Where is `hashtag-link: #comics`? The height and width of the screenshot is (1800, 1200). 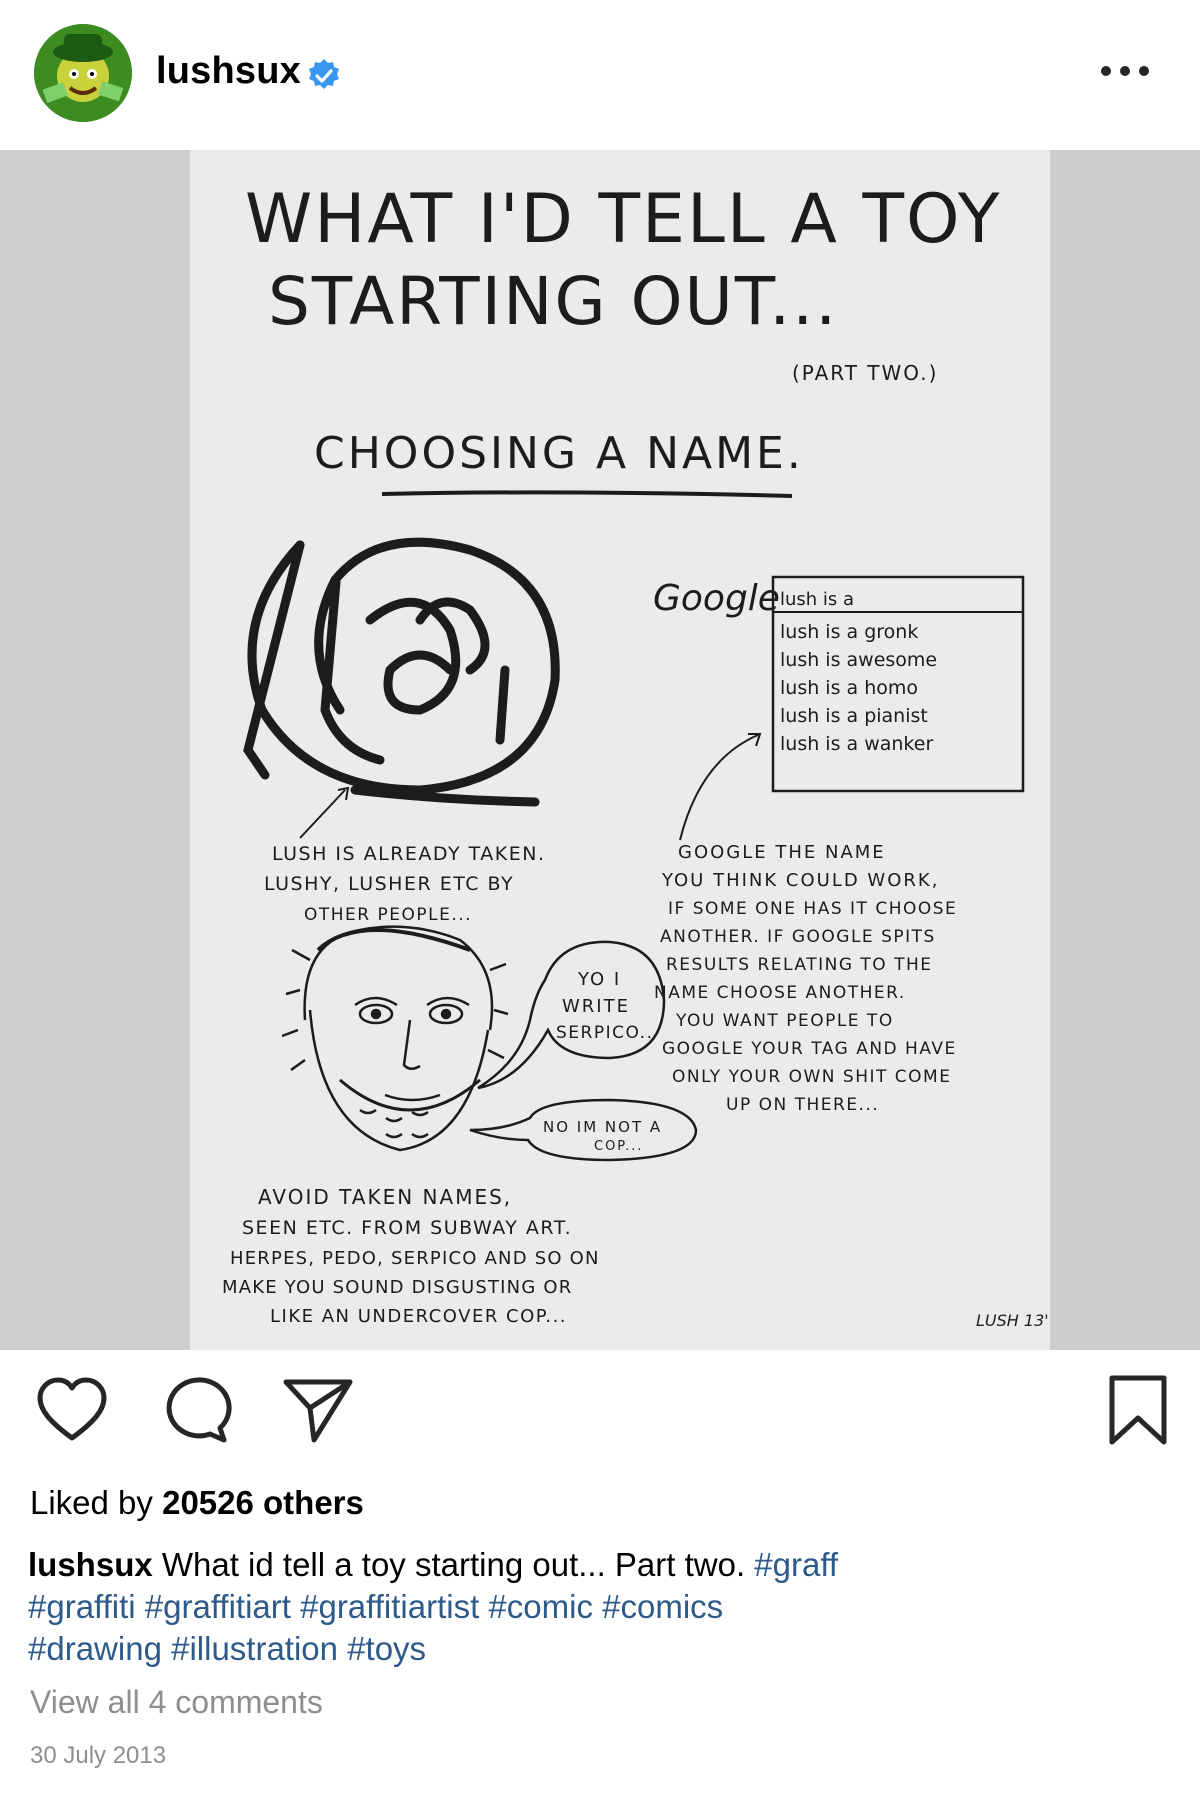 hashtag-link: #comics is located at coordinates (662, 1606).